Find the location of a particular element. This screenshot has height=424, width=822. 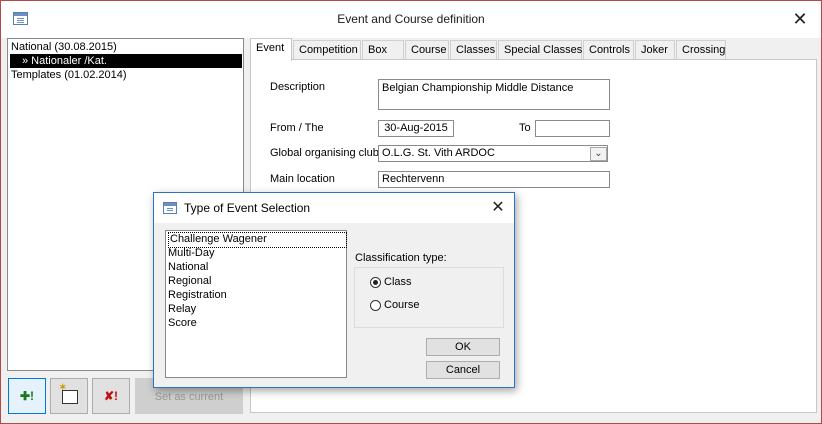

club-combobox: O.L.G. St. Vith ARDOC is located at coordinates (493, 153).